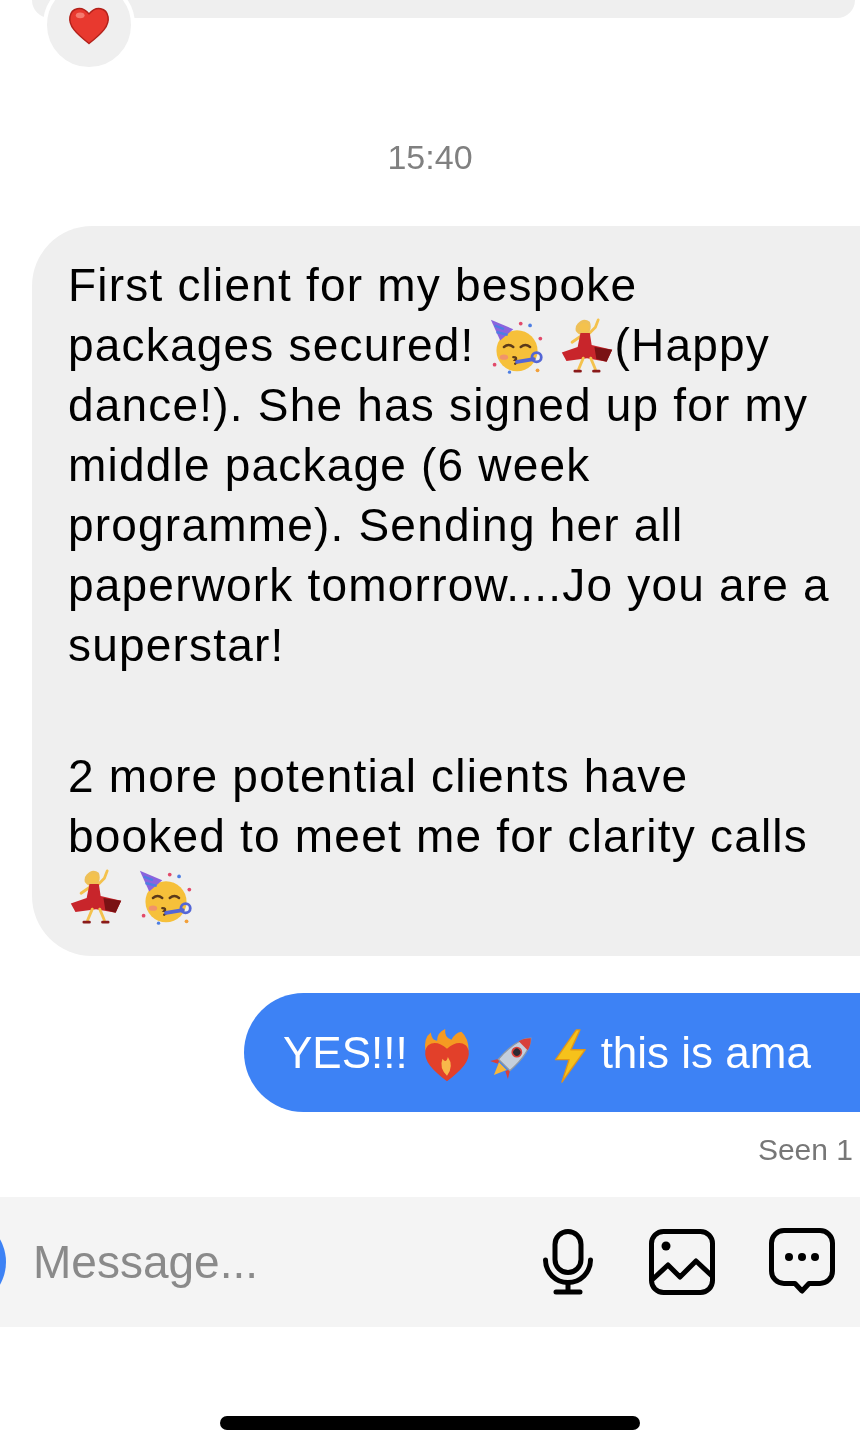  Describe the element at coordinates (682, 1262) in the screenshot. I see `image-icon` at that location.